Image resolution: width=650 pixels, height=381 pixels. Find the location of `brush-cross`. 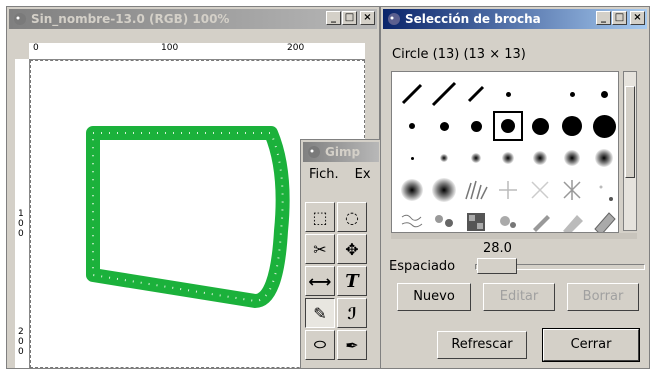

brush-cross is located at coordinates (540, 190).